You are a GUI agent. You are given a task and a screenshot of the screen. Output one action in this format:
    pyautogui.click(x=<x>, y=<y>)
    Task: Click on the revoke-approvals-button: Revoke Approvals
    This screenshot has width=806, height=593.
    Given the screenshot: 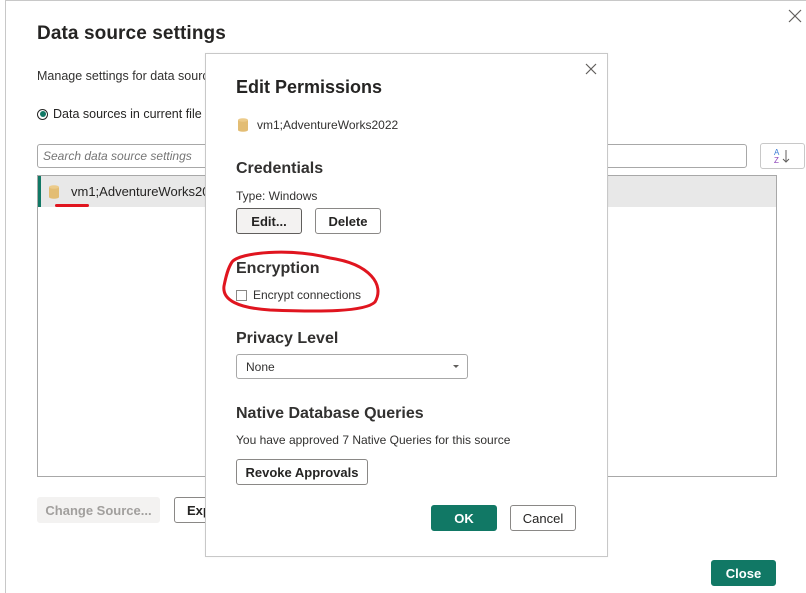 What is the action you would take?
    pyautogui.click(x=302, y=472)
    